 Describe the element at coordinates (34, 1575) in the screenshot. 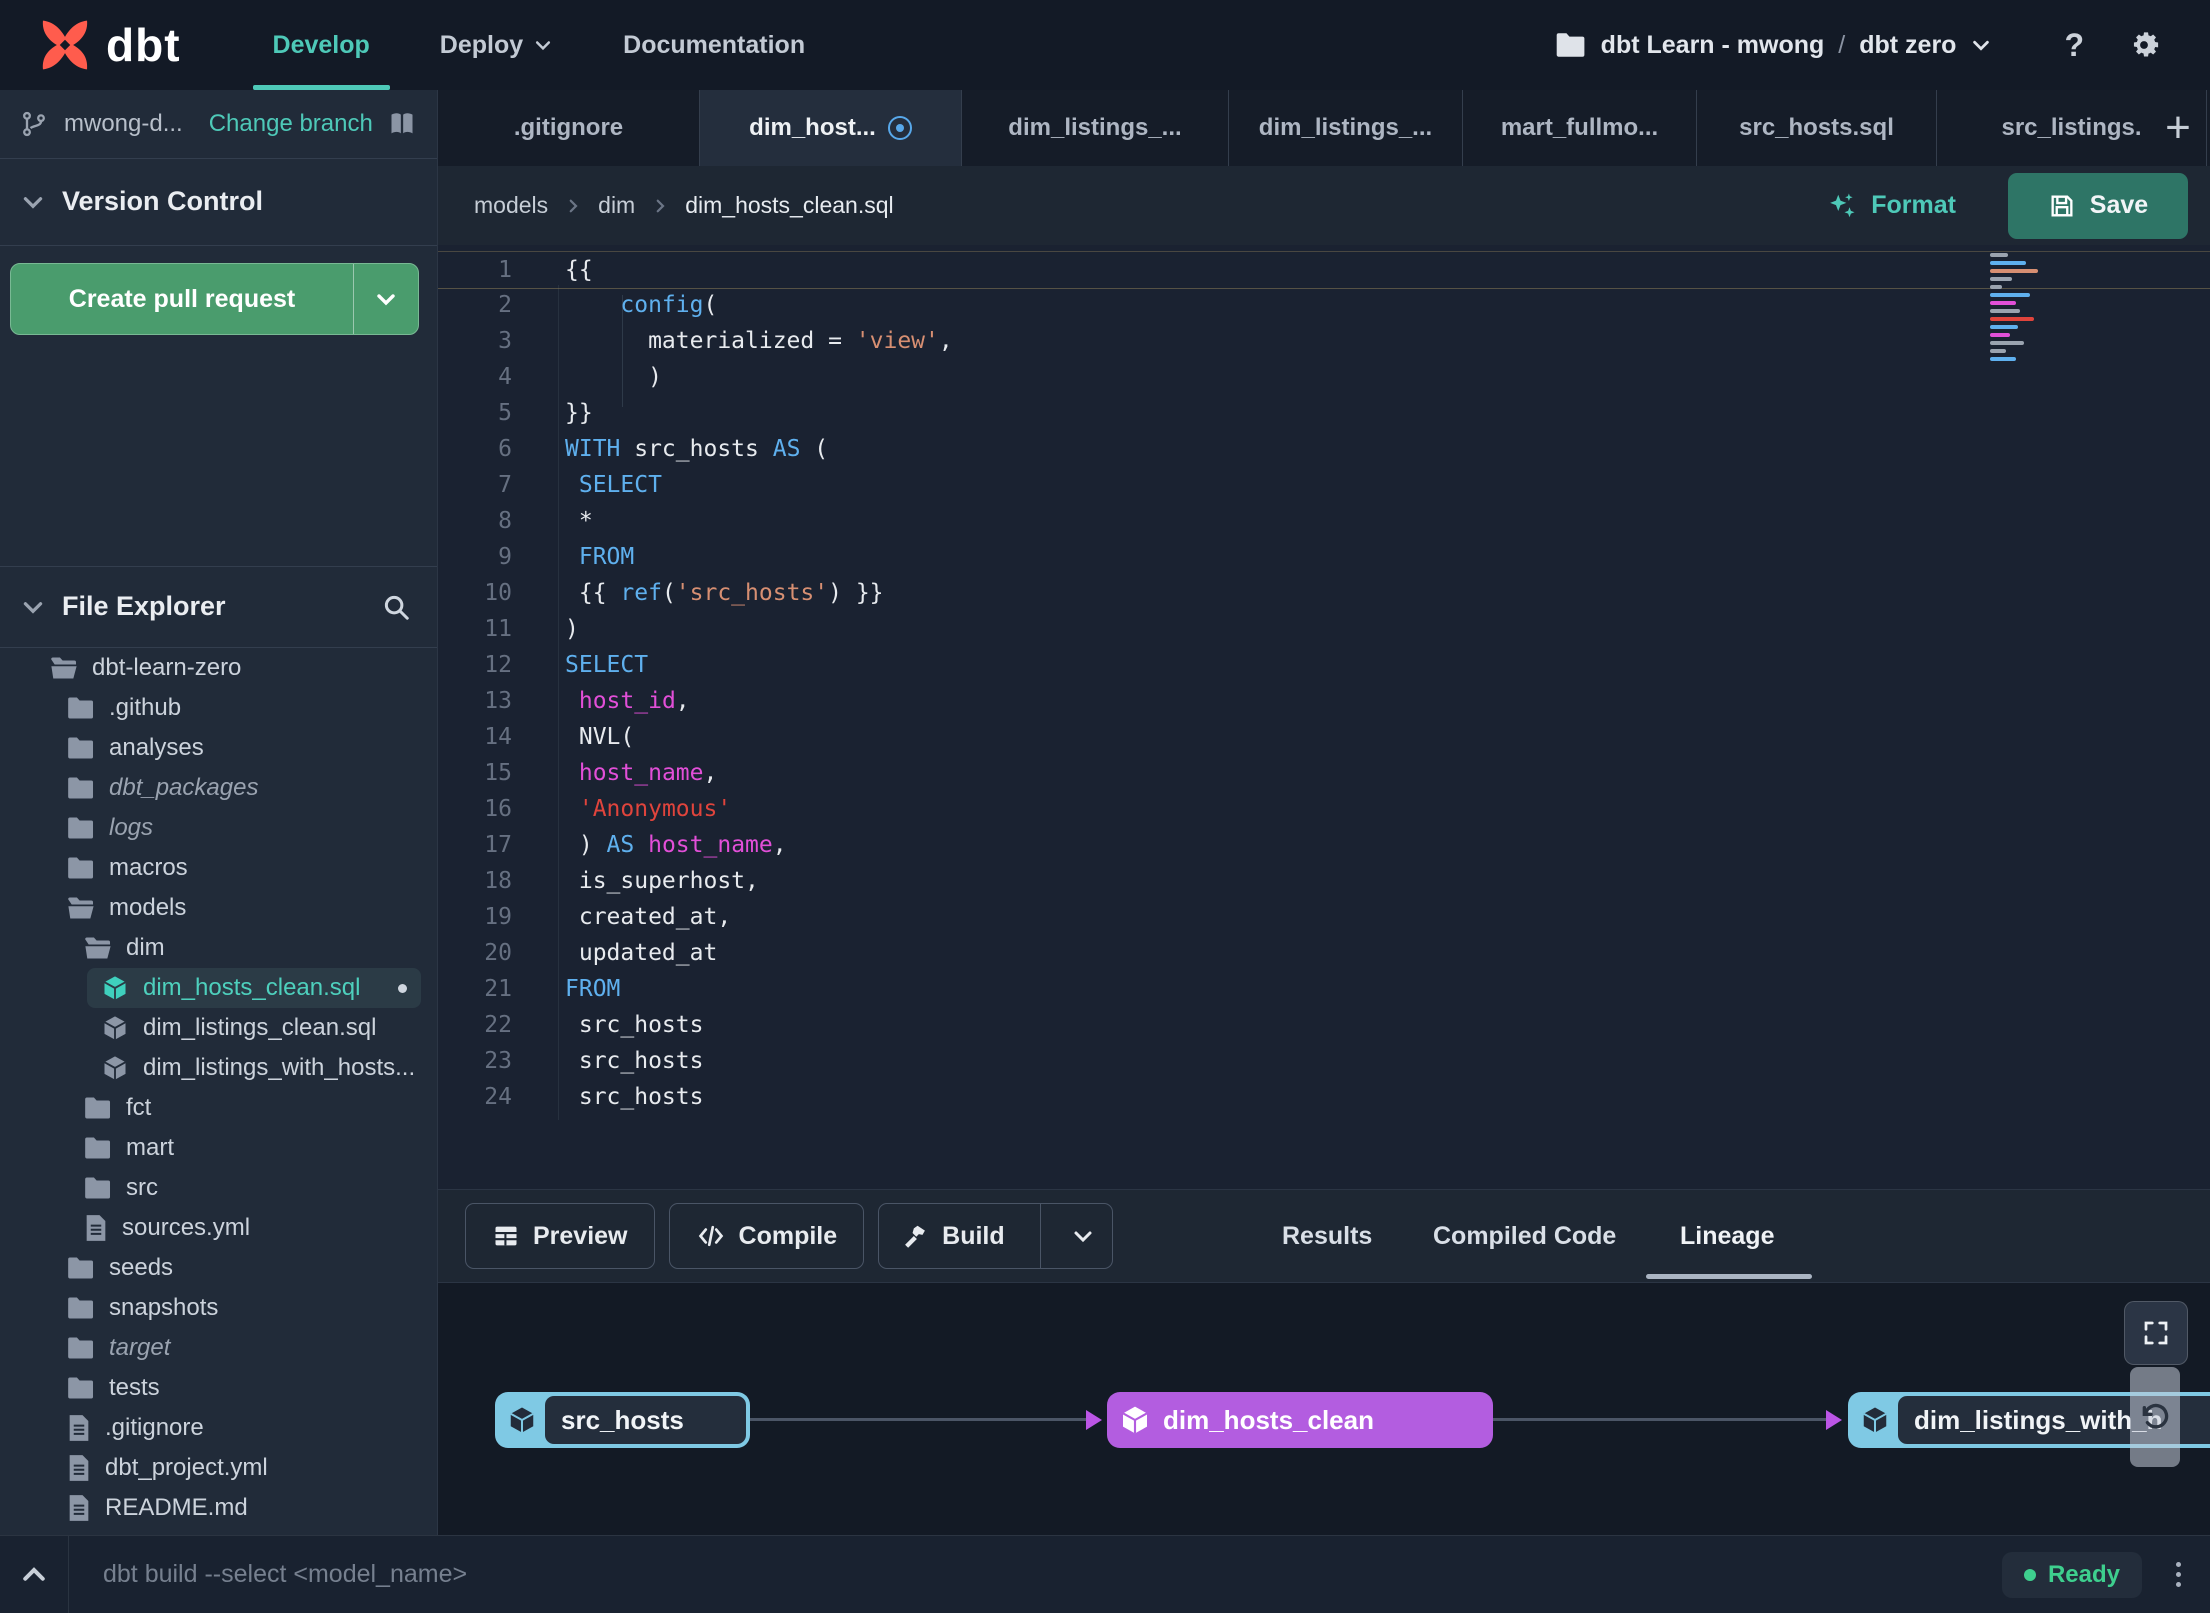

I see `chevron-up-icon` at that location.